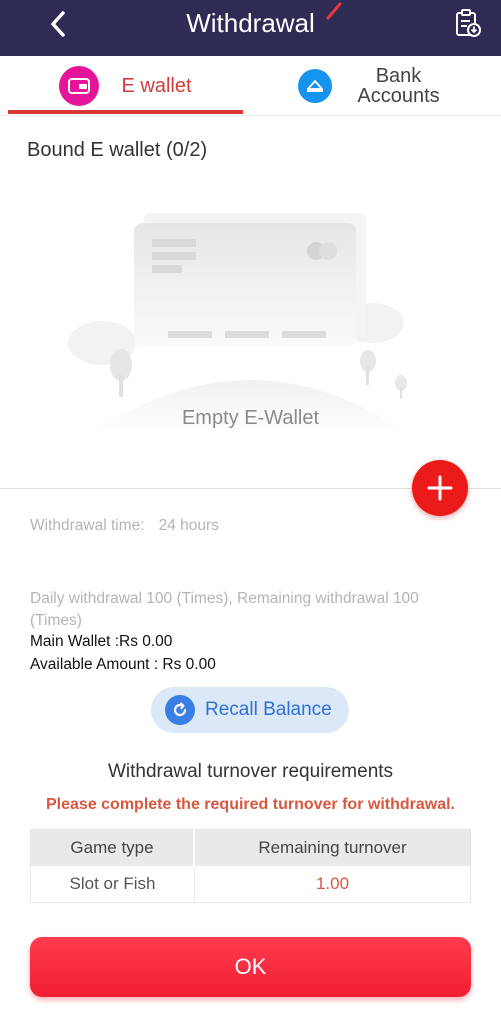 Image resolution: width=501 pixels, height=1024 pixels. Describe the element at coordinates (117, 150) in the screenshot. I see `bound-wallet-title: Bound E wallet (0/2)` at that location.